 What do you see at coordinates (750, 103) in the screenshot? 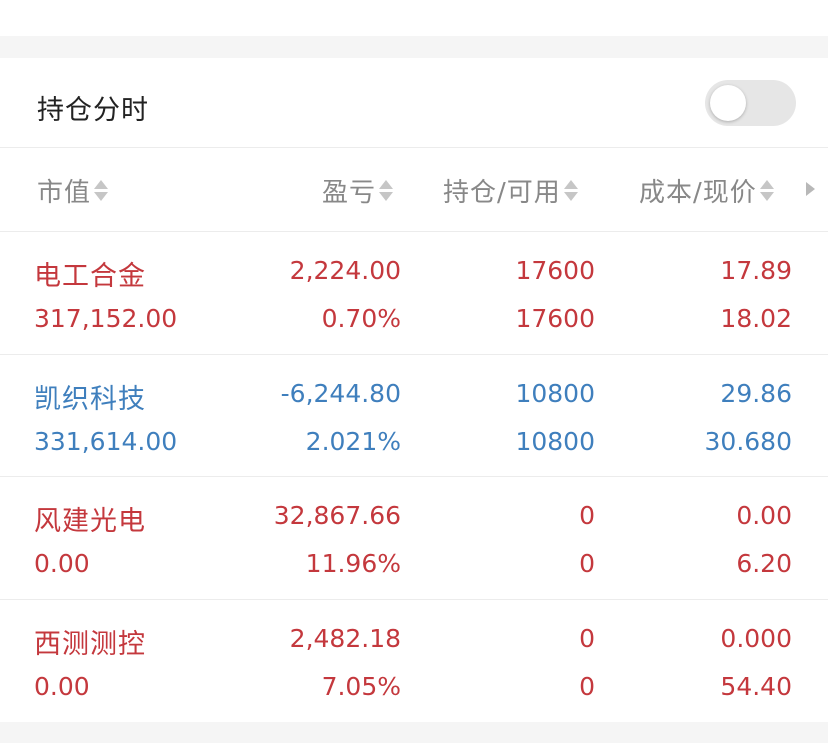
I see `position-timeshare-toggle` at bounding box center [750, 103].